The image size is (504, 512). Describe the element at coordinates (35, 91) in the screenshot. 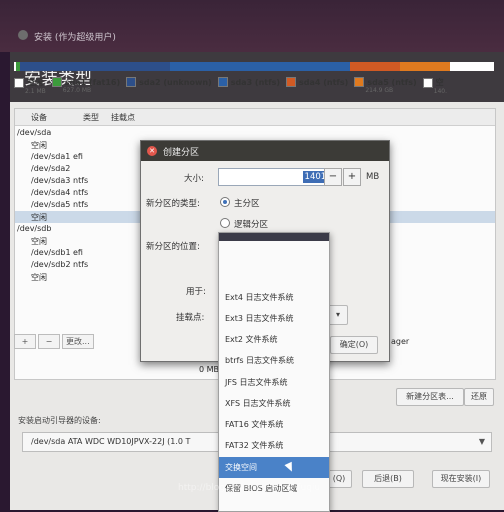

I see `legend-size: 2.1 MB` at that location.